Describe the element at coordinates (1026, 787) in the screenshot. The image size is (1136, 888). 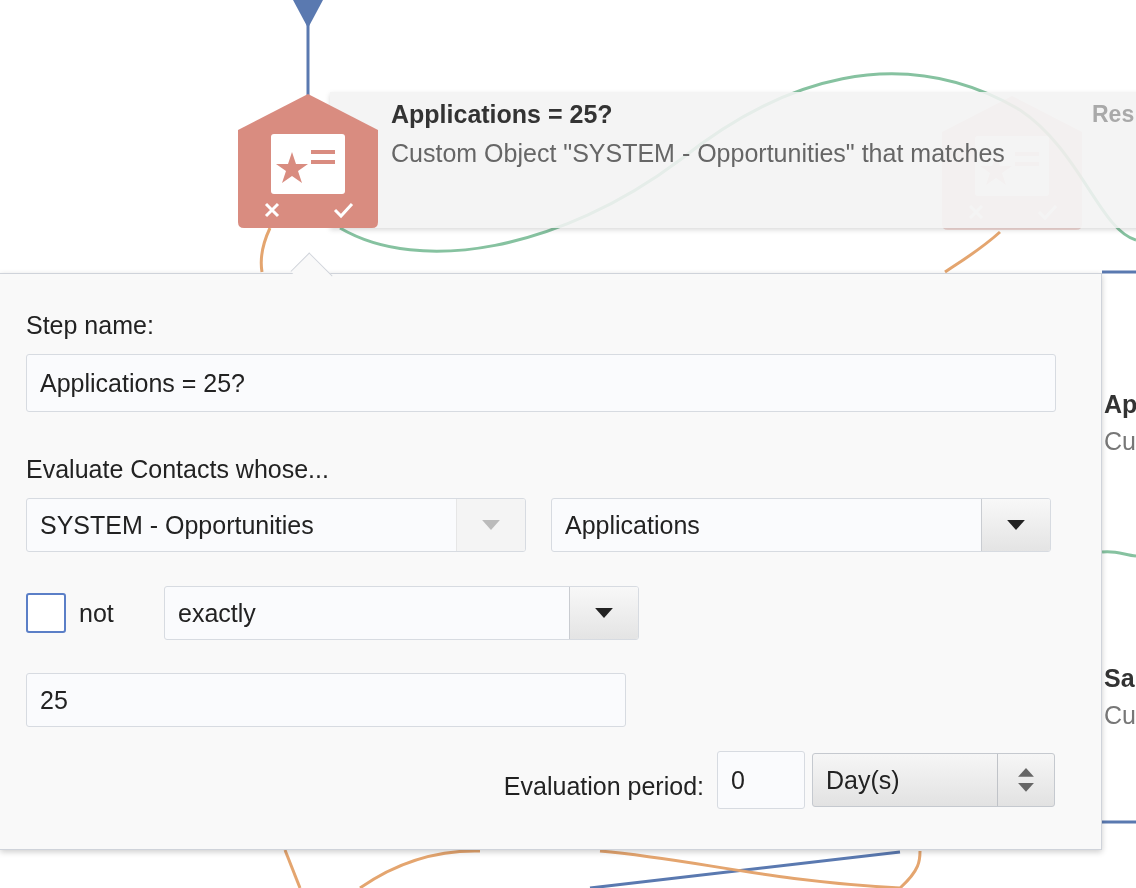
I see `down-arrow-icon` at that location.